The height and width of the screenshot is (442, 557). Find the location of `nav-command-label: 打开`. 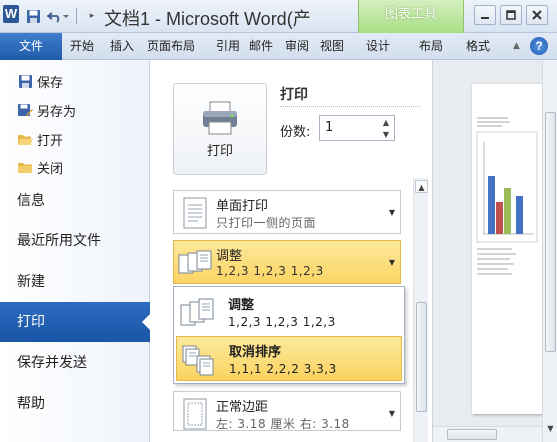

nav-command-label: 打开 is located at coordinates (50, 141).